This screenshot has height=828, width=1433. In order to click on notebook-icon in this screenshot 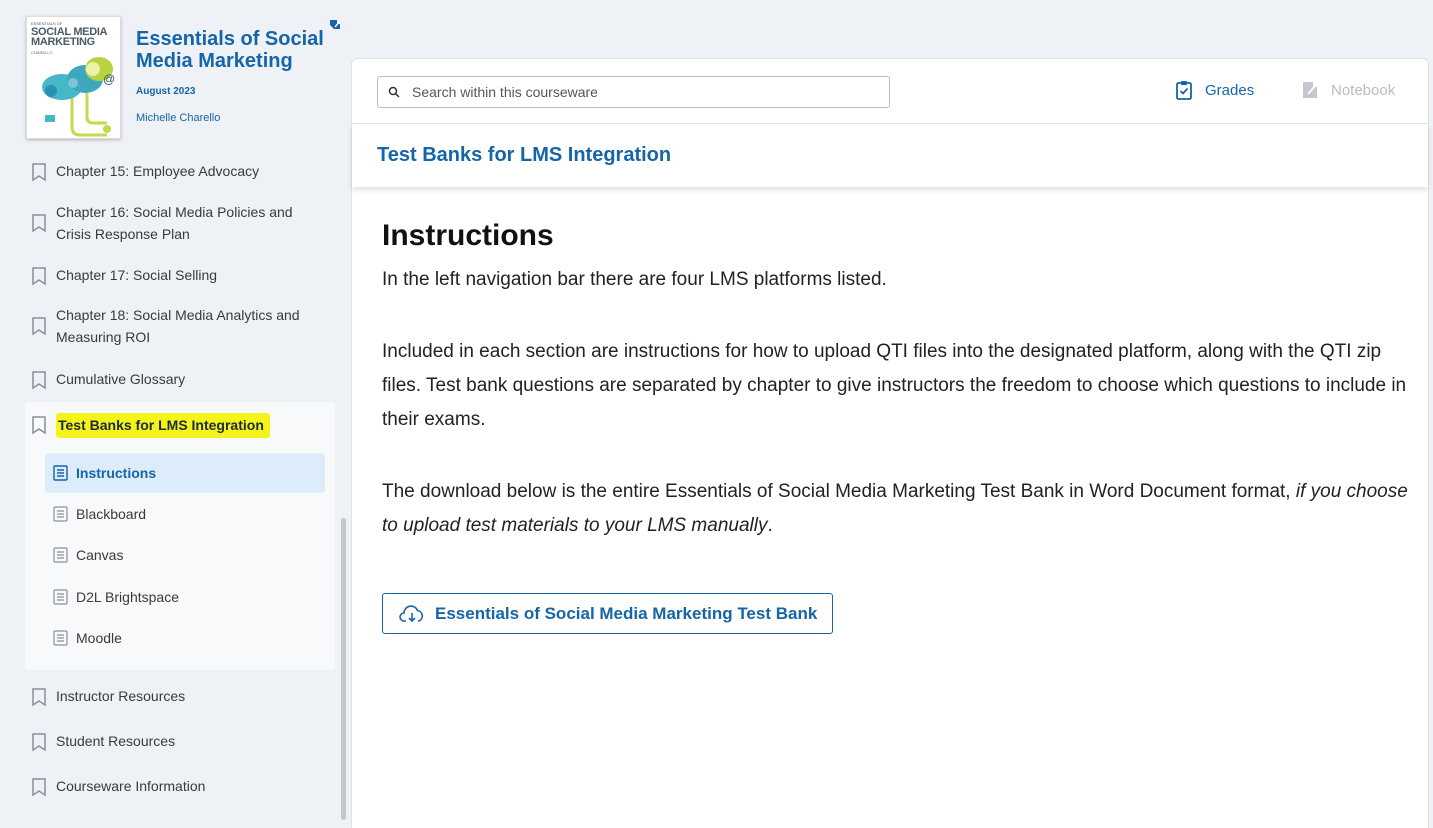, I will do `click(1310, 90)`.